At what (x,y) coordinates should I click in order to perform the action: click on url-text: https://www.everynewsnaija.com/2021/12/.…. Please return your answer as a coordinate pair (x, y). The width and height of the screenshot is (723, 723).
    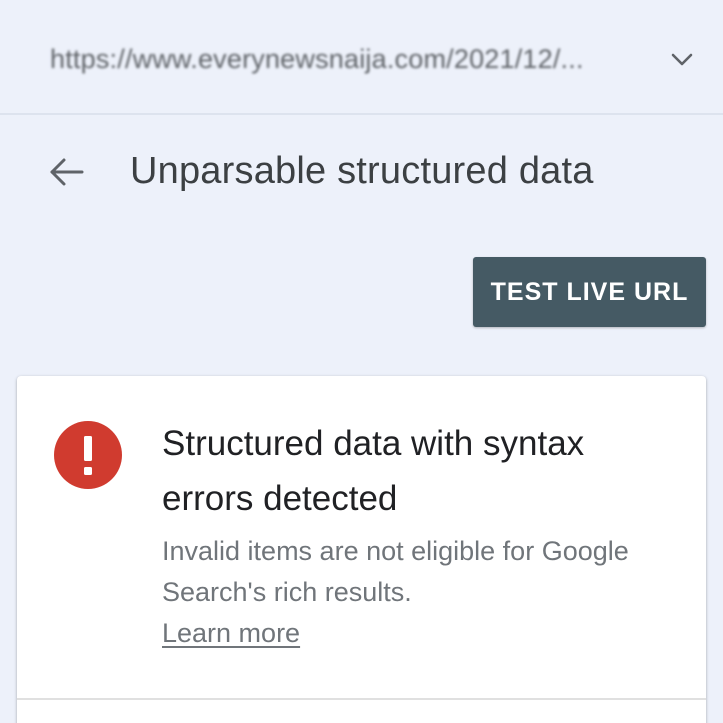
    Looking at the image, I should click on (317, 59).